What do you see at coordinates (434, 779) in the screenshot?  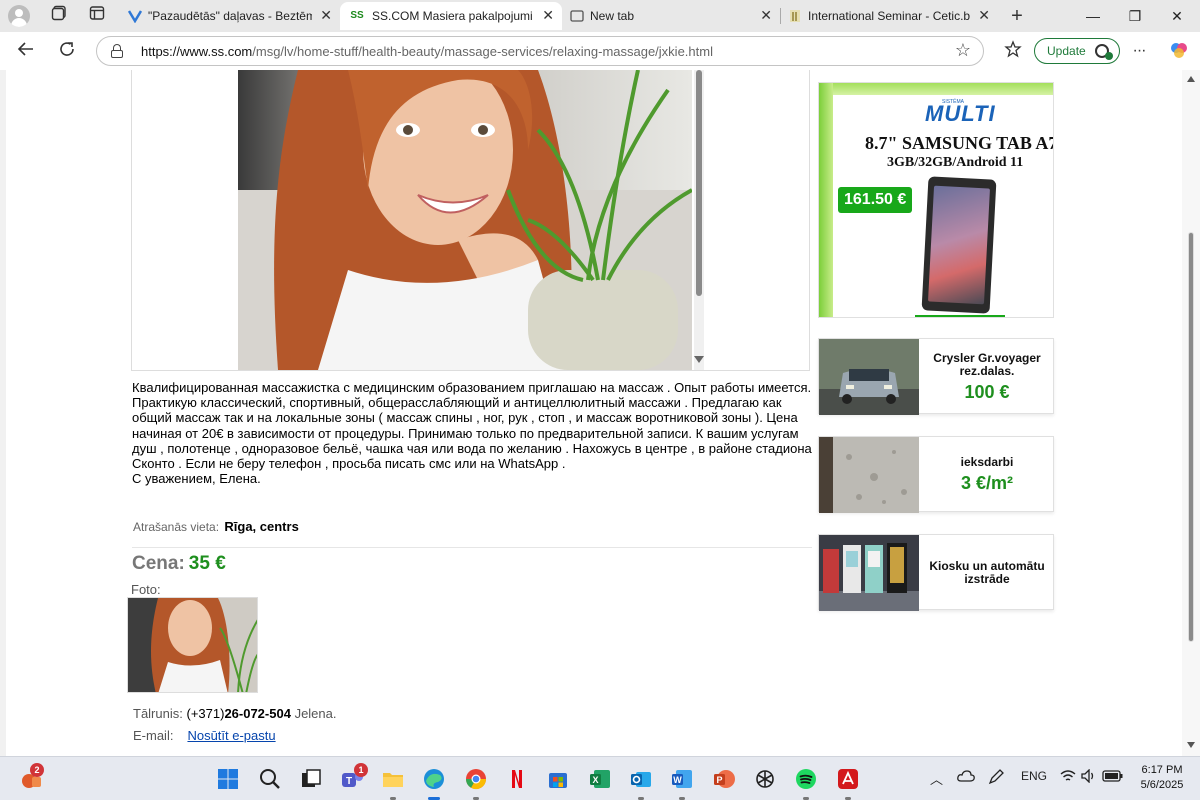 I see `edge-icon` at bounding box center [434, 779].